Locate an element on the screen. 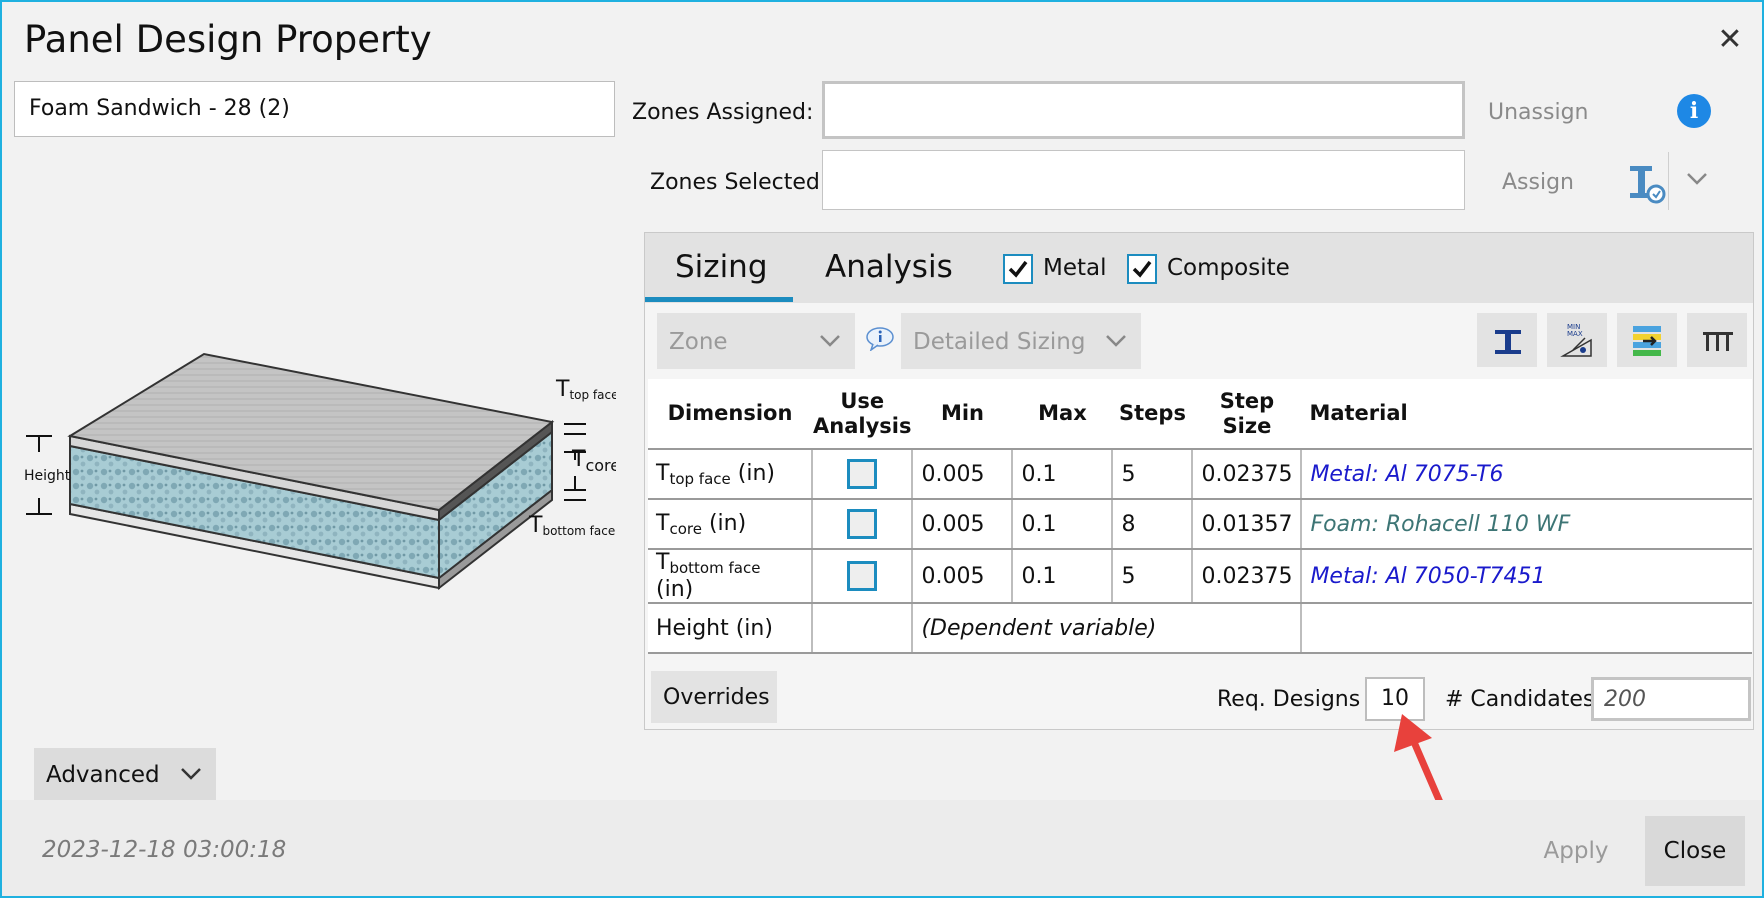 This screenshot has width=1764, height=898. min-max-icon: MIN MAX is located at coordinates (1576, 340).